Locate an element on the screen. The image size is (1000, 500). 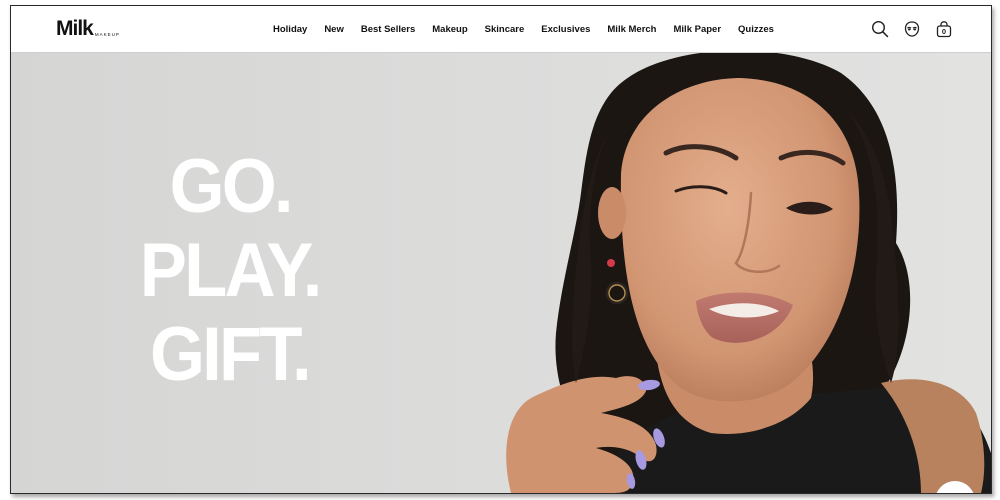
hero-line-gift: GIFT. is located at coordinates (231, 354).